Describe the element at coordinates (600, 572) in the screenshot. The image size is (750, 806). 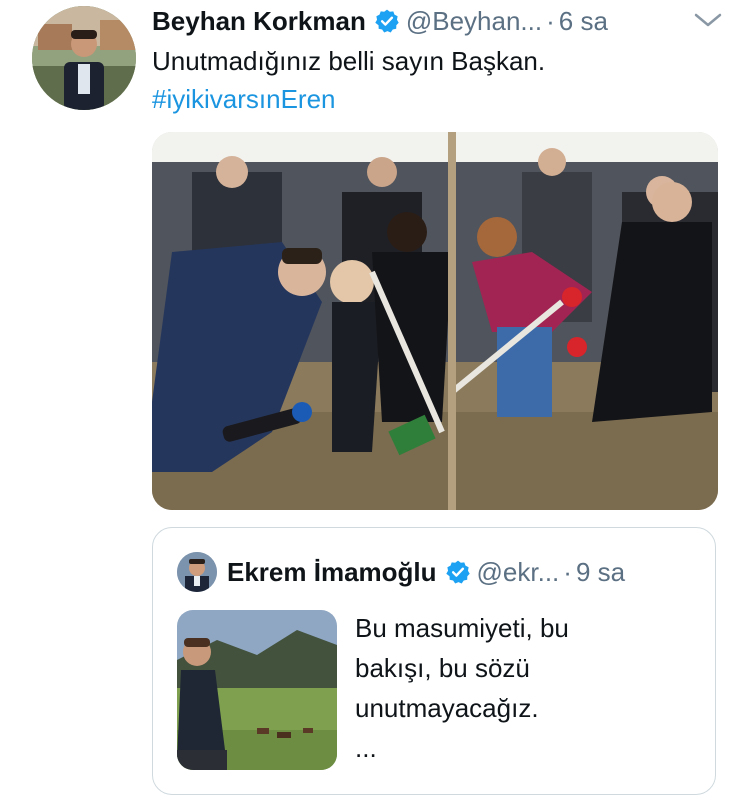
I see `quoted-time: 9 sa` at that location.